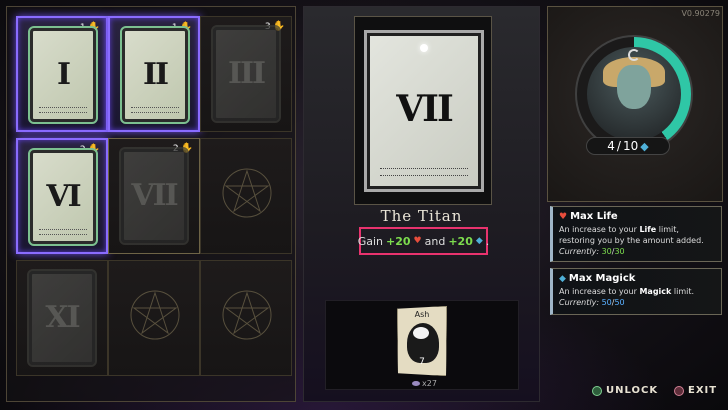 The height and width of the screenshot is (410, 728). I want to click on magick-counter: 4/10 ◆, so click(628, 146).